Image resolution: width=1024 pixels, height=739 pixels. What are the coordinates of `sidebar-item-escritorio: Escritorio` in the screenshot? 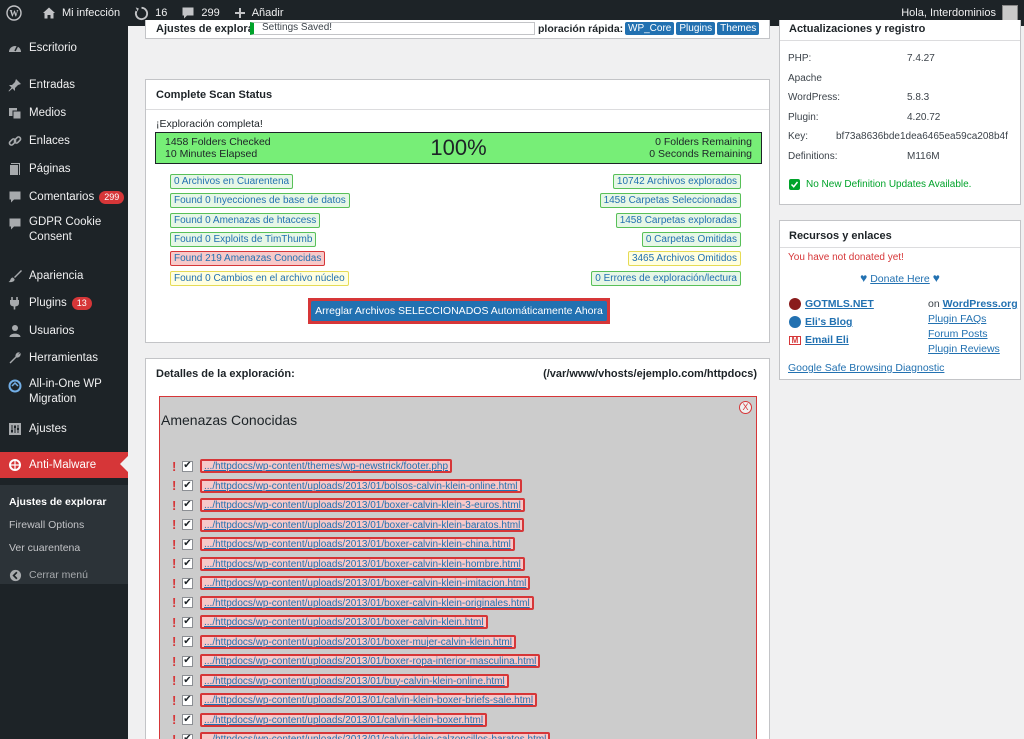 It's located at (64, 48).